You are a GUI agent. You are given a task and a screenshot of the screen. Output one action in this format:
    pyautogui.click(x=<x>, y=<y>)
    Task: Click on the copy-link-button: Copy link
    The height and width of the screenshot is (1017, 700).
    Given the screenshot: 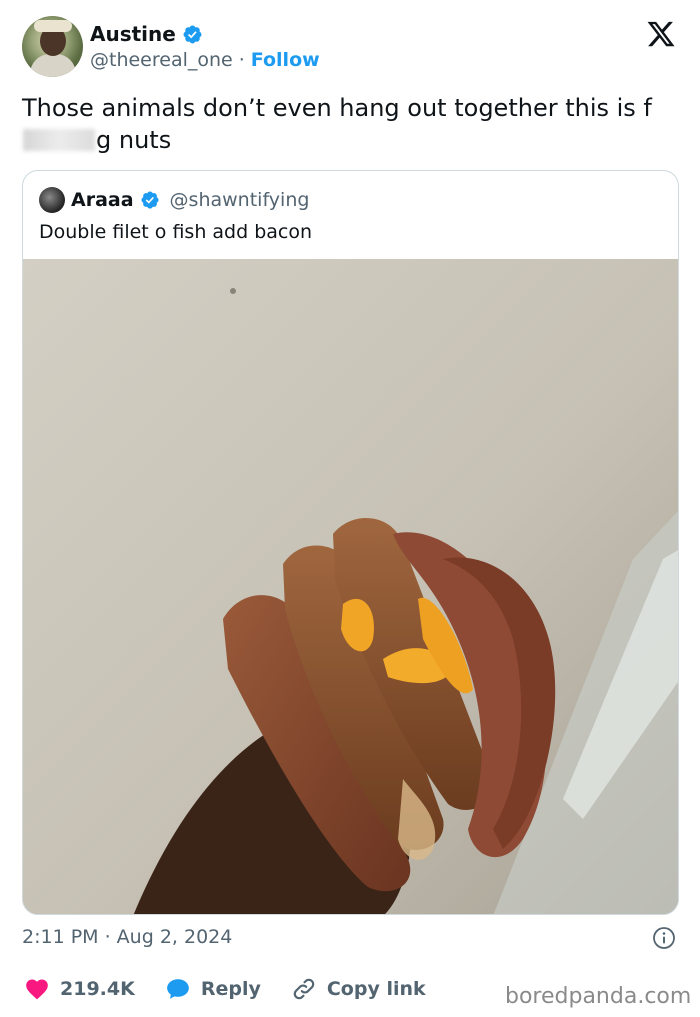 What is the action you would take?
    pyautogui.click(x=358, y=989)
    